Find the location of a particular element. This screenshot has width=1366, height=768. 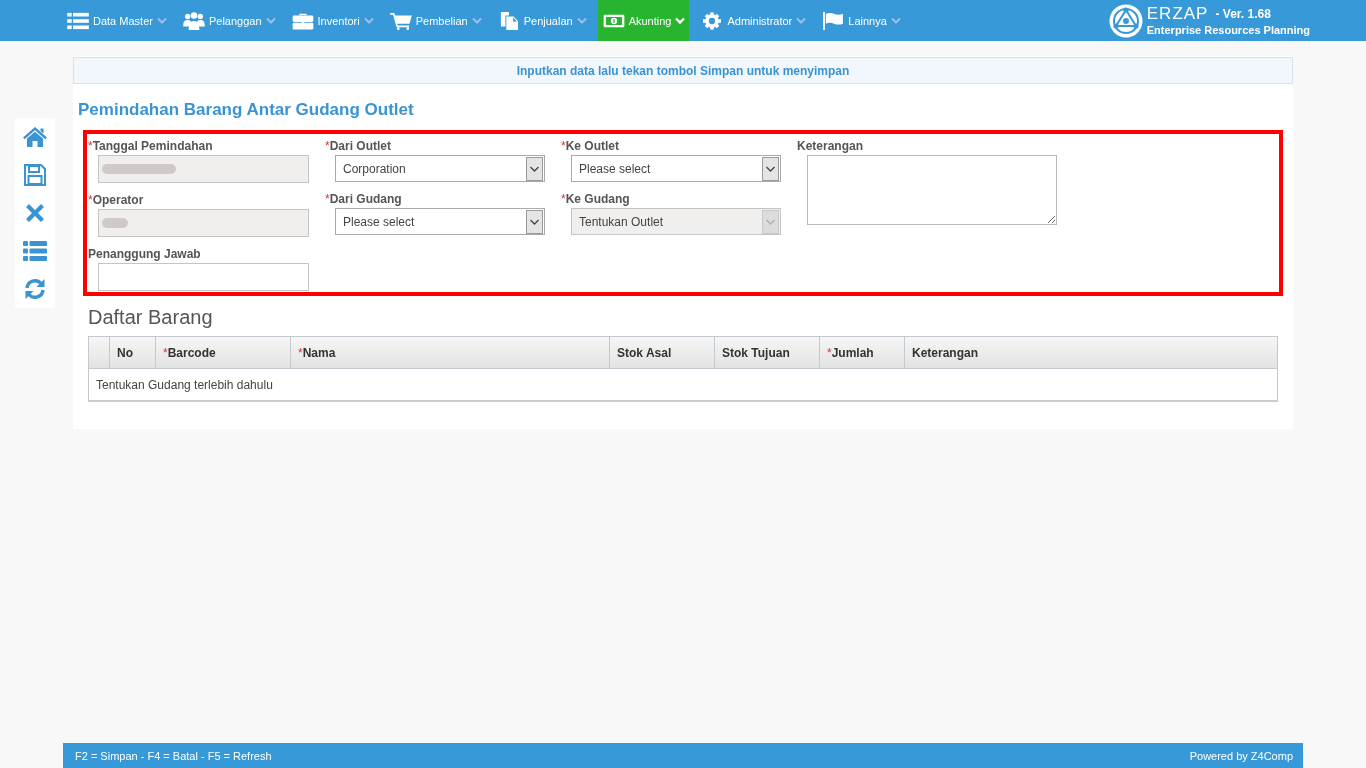

shortcut-hint: F2 = Simpan - F4 = Batal - F5 = Refresh is located at coordinates (173, 755).